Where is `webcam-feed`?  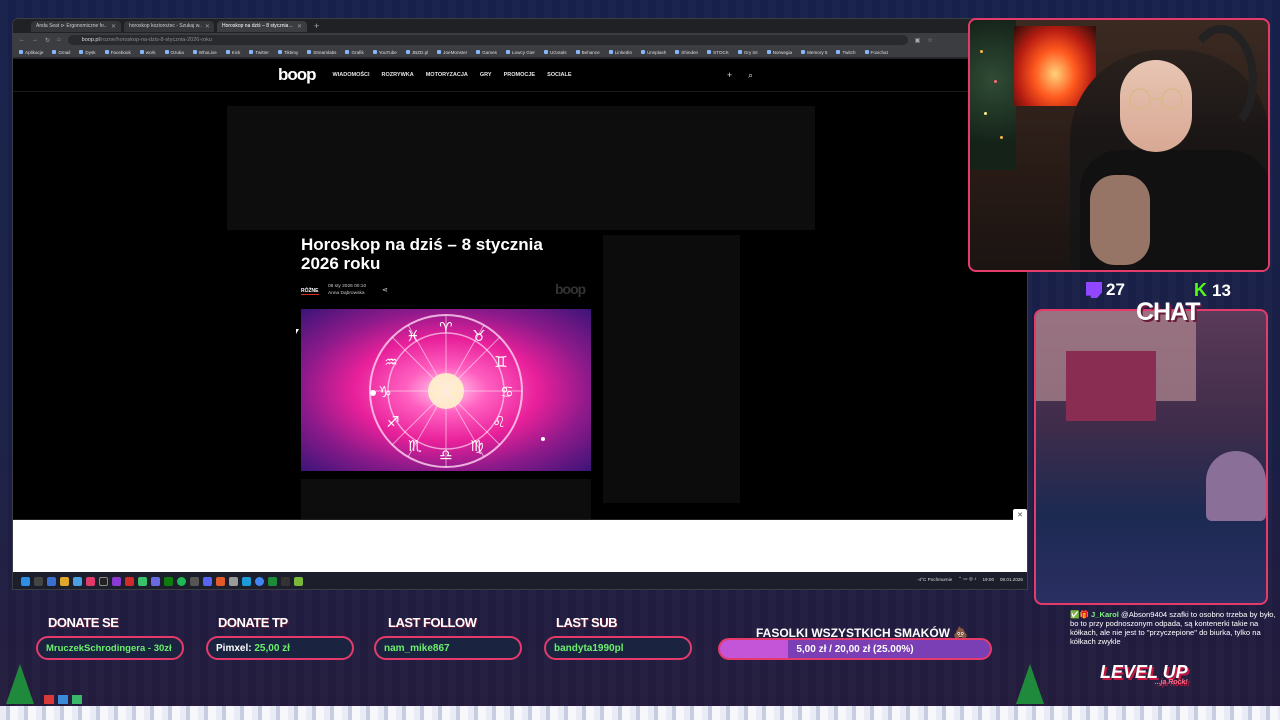
webcam-feed is located at coordinates (1119, 145).